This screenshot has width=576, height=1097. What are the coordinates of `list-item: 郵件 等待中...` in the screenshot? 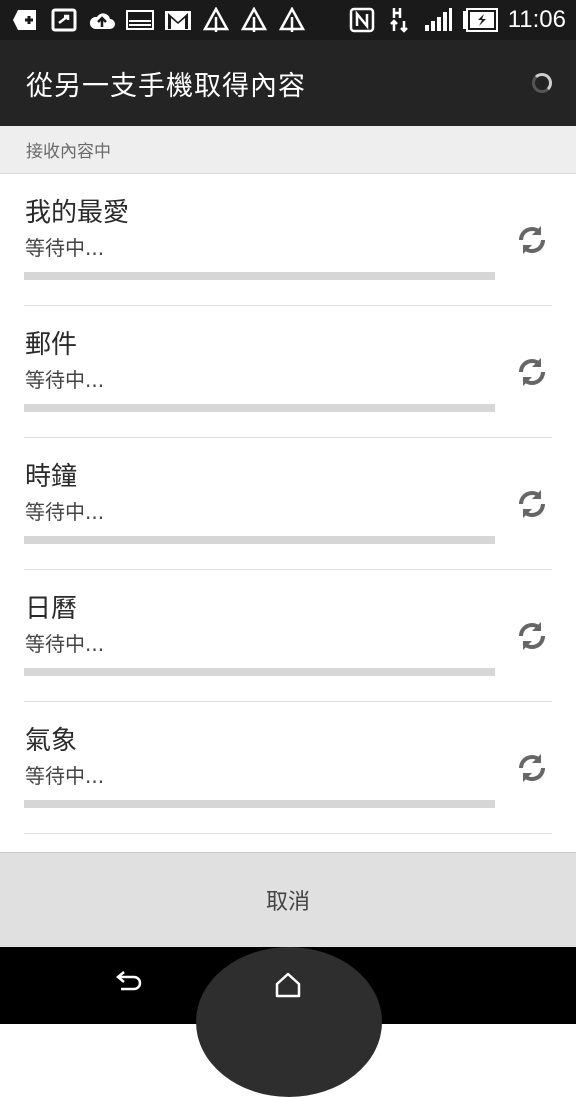 It's located at (288, 372).